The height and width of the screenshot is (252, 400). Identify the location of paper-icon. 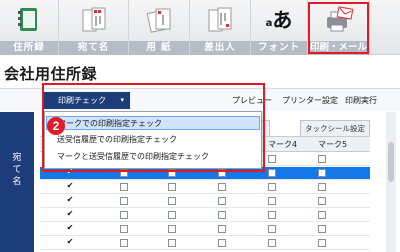
(158, 20).